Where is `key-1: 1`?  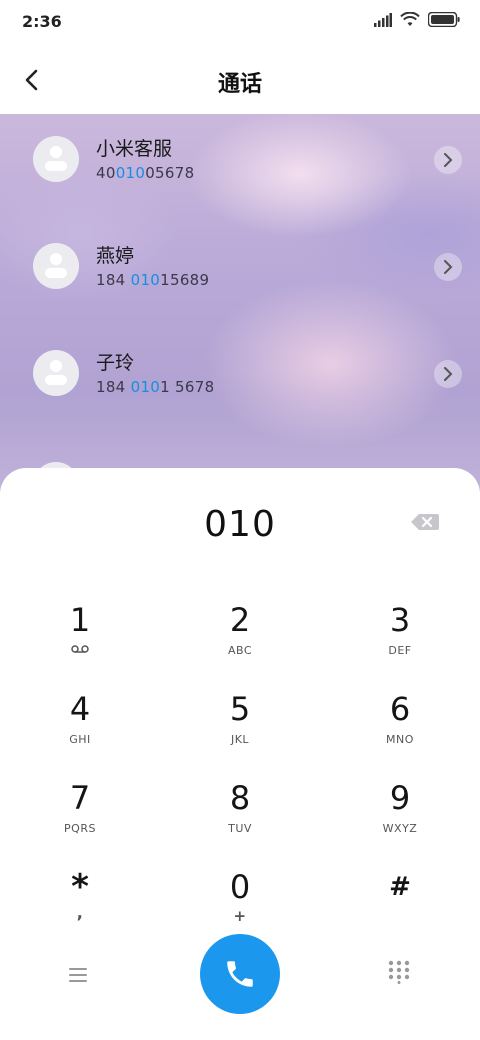
key-1: 1 is located at coordinates (80, 636).